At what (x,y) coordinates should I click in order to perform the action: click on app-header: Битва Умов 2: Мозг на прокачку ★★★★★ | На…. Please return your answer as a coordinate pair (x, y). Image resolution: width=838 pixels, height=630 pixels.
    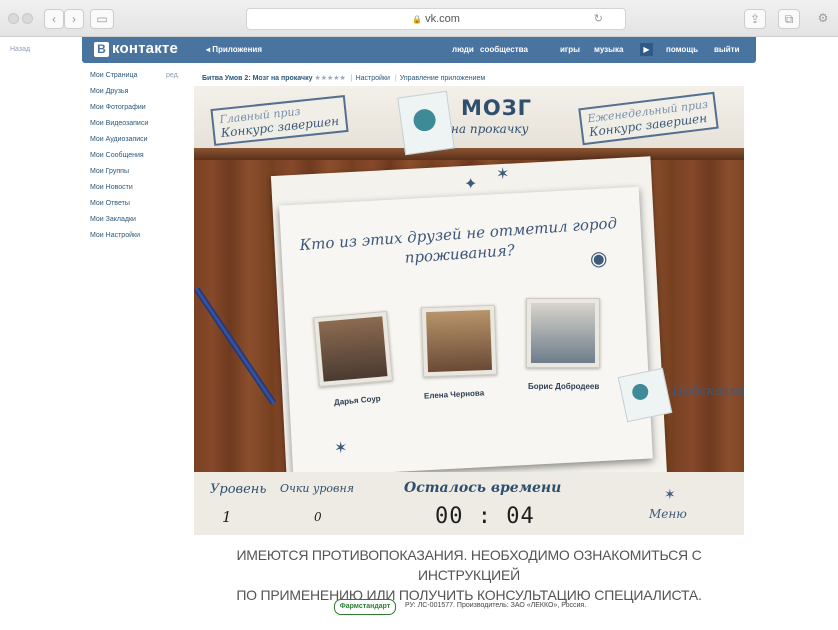
    Looking at the image, I should click on (344, 78).